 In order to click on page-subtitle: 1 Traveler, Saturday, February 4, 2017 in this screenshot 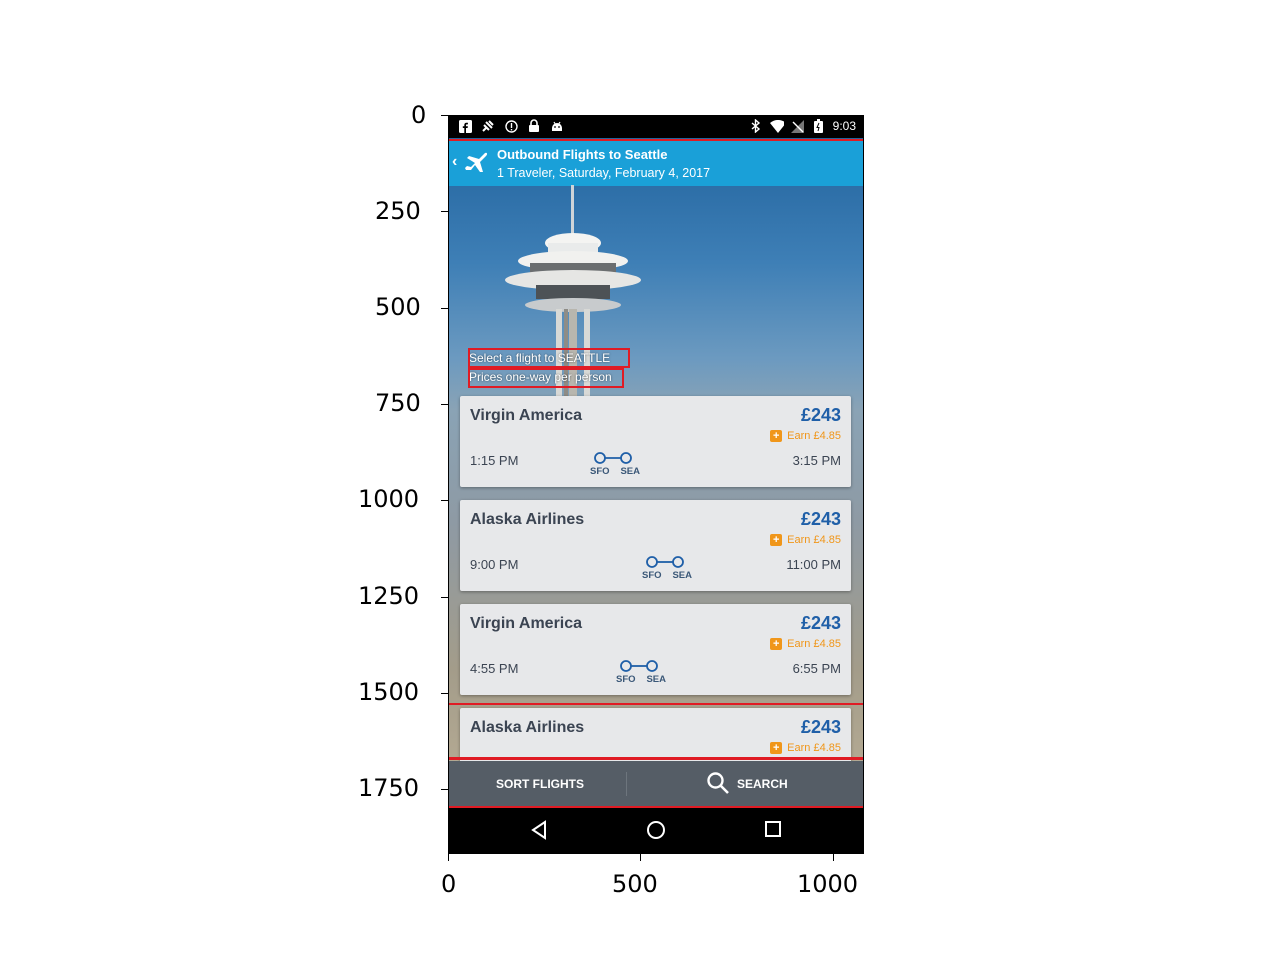, I will do `click(604, 173)`.